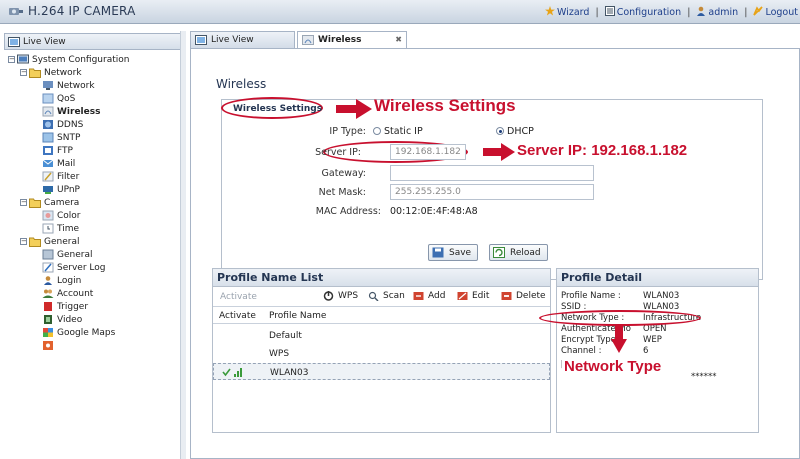 The width and height of the screenshot is (800, 459). Describe the element at coordinates (73, 267) in the screenshot. I see `tree-item-server-log: Server Log` at that location.